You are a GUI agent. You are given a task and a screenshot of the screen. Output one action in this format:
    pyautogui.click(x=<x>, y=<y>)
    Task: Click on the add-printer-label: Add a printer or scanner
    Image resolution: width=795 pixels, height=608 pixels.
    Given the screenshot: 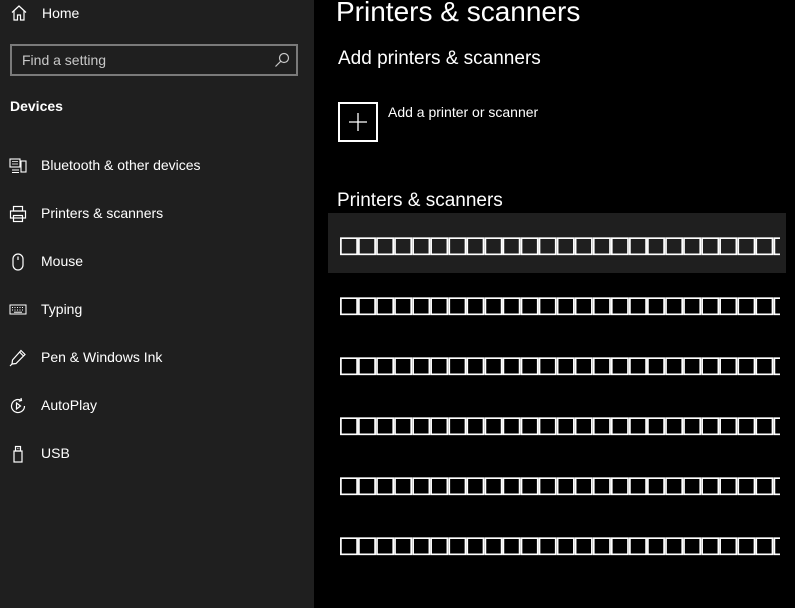 What is the action you would take?
    pyautogui.click(x=463, y=112)
    